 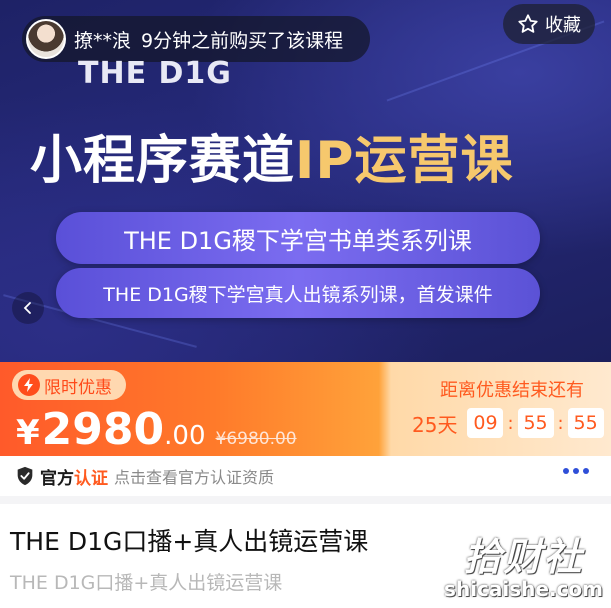 What do you see at coordinates (194, 477) in the screenshot?
I see `certification-hint: 点击查看官方认证资质` at bounding box center [194, 477].